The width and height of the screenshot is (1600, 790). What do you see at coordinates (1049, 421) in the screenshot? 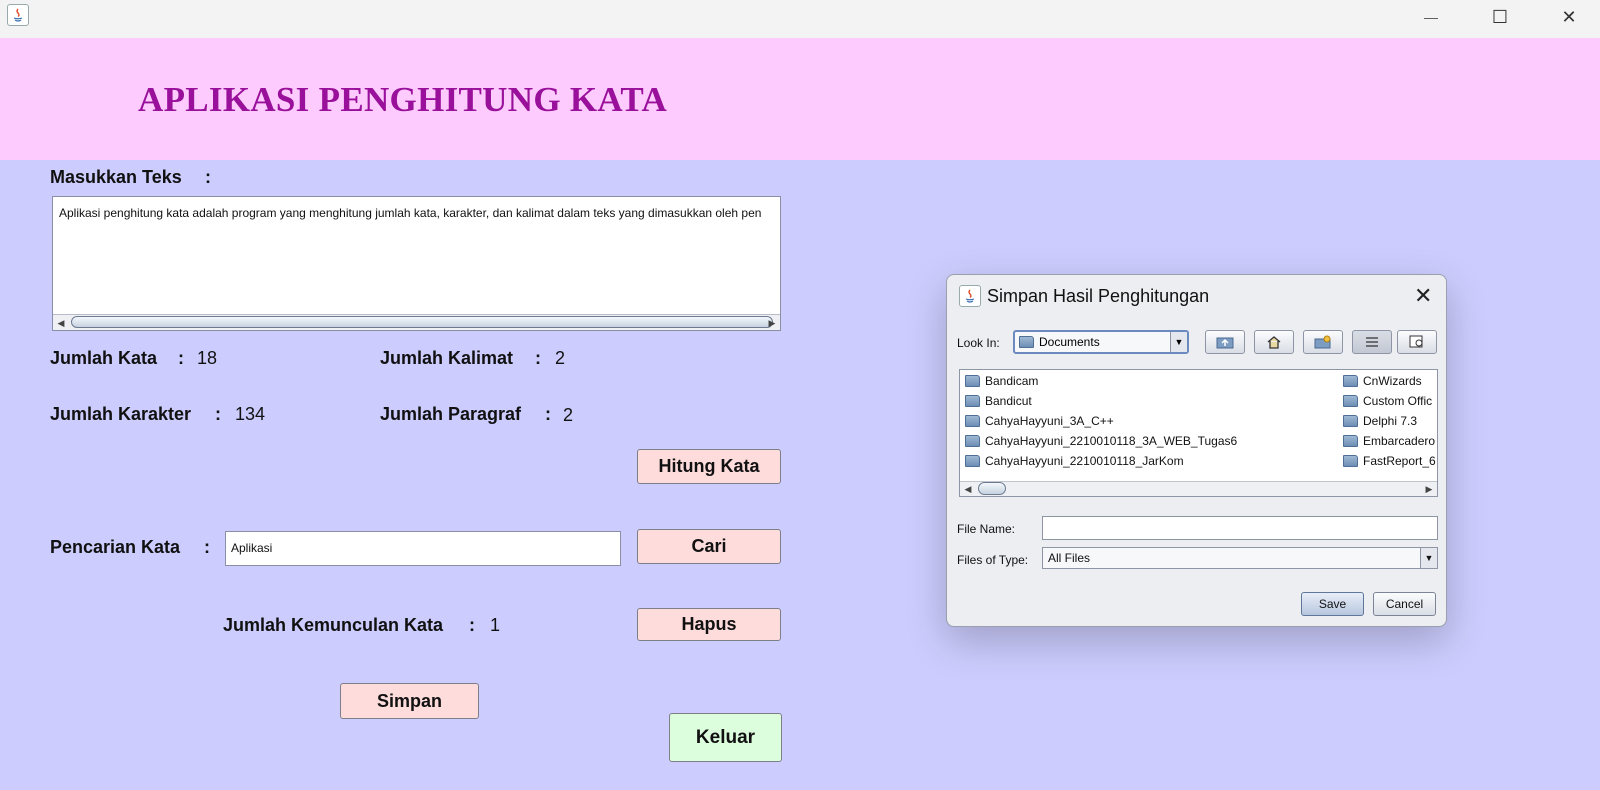
I see `file-item-label: CahyaHayyuni_3A_C++` at bounding box center [1049, 421].